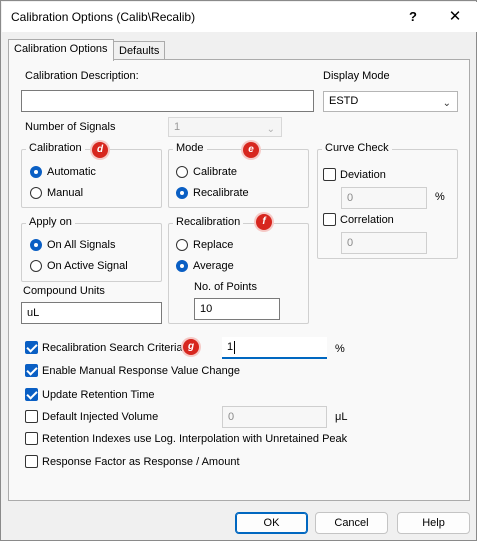  What do you see at coordinates (208, 222) in the screenshot?
I see `recalibration-title: Recalibration` at bounding box center [208, 222].